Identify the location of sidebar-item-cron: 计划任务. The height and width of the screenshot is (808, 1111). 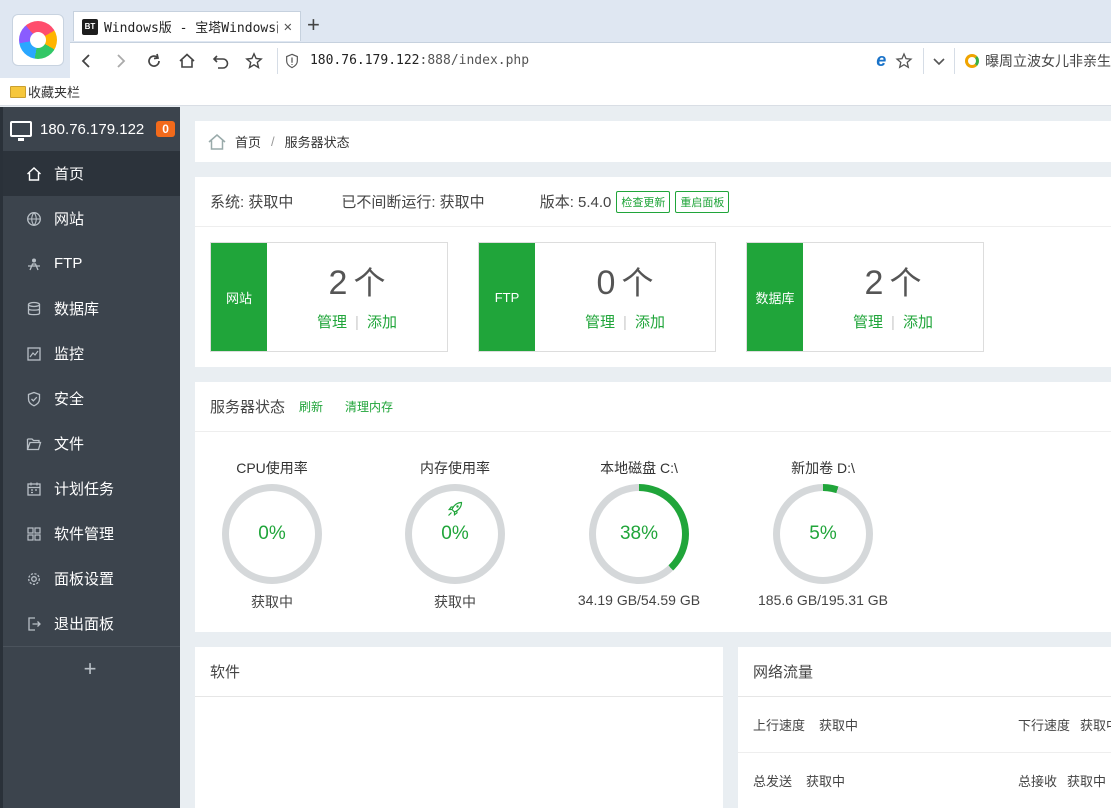
(90, 488).